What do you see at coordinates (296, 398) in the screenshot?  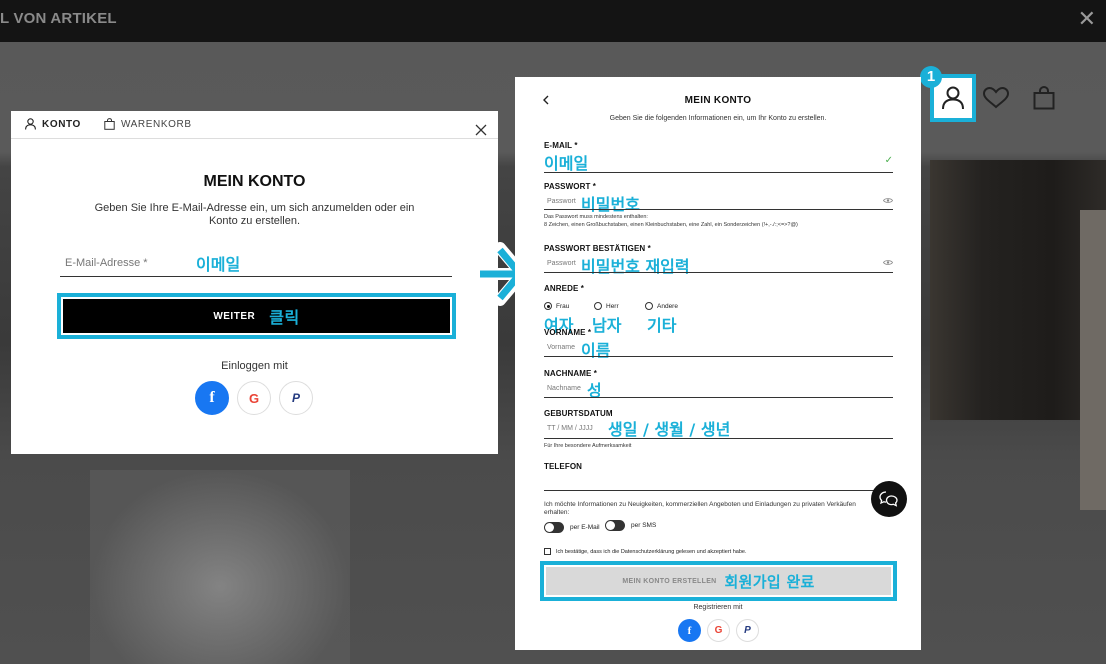 I see `paypal-login-button: P` at bounding box center [296, 398].